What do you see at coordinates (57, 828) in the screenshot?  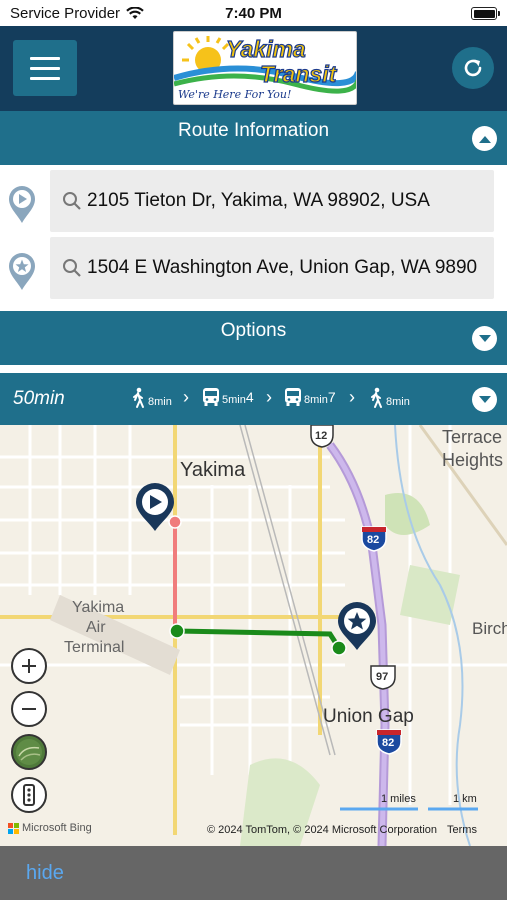 I see `bing-logo: Microsoft Bing` at bounding box center [57, 828].